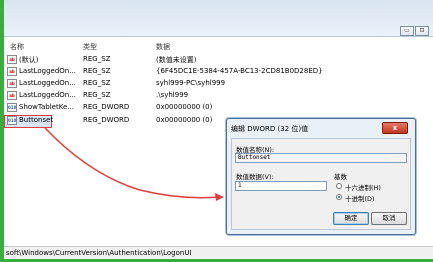  I want to click on value-name-field: Buttonset, so click(321, 158).